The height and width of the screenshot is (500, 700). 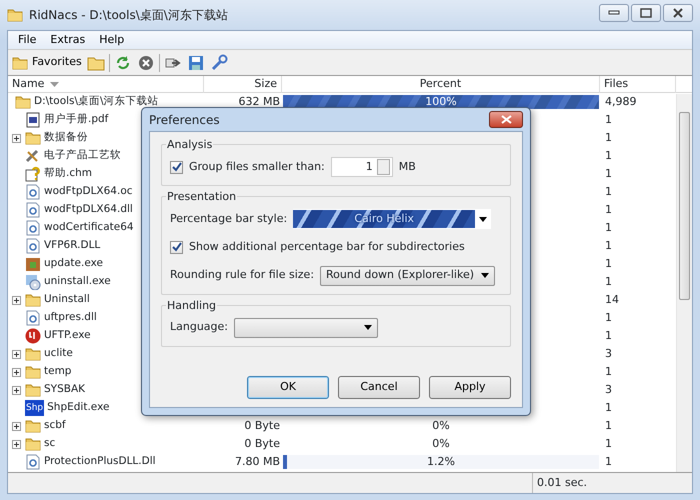 What do you see at coordinates (612, 483) in the screenshot?
I see `elapsed-time: 0.01 sec.` at bounding box center [612, 483].